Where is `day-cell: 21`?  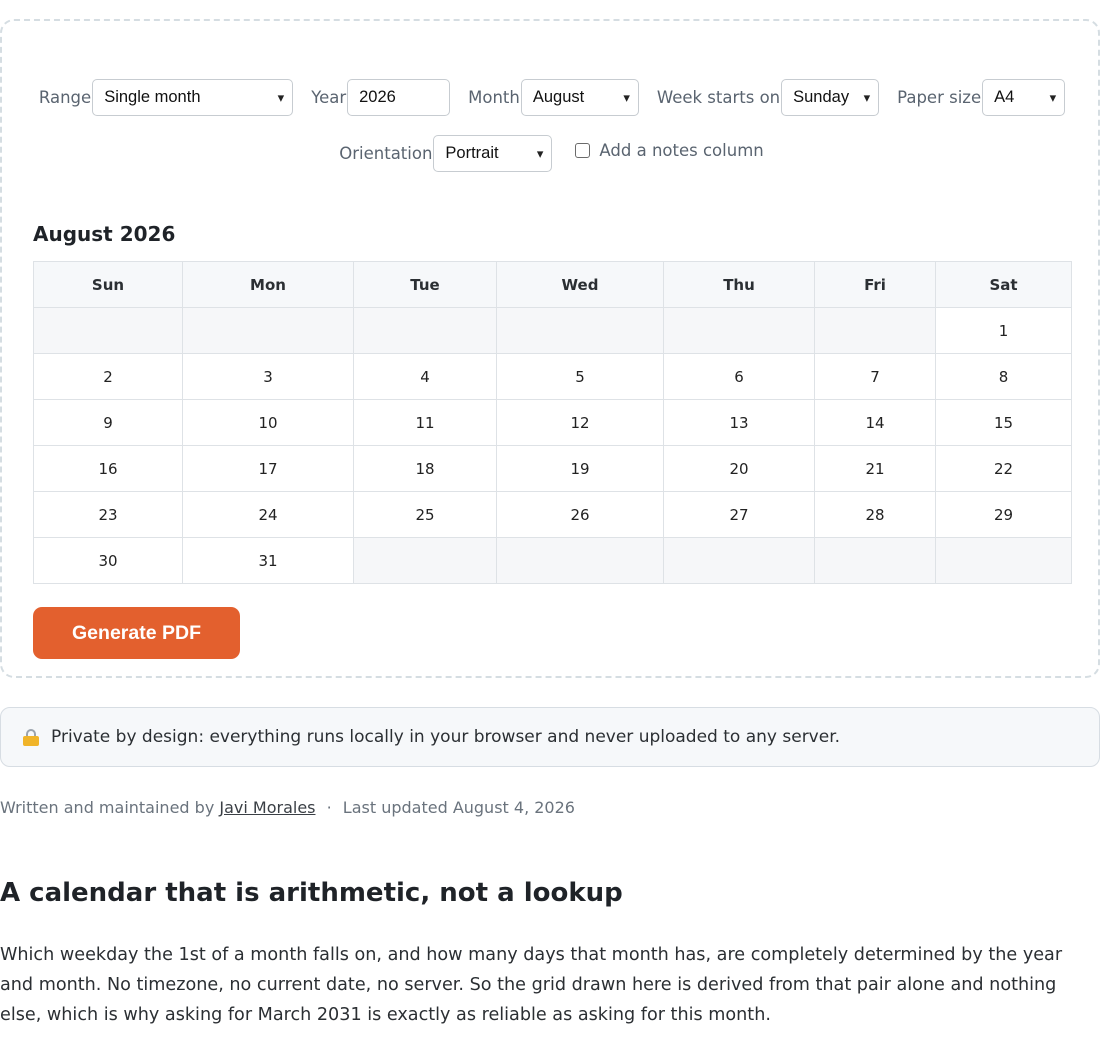
day-cell: 21 is located at coordinates (875, 468).